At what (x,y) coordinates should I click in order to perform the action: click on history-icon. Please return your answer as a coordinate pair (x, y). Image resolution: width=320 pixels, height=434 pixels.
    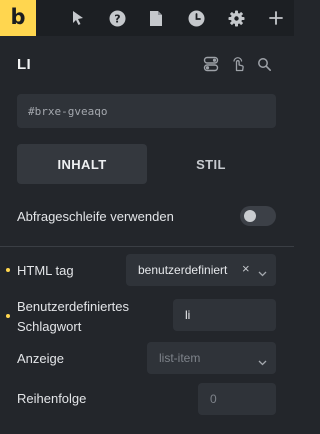
    Looking at the image, I should click on (196, 18).